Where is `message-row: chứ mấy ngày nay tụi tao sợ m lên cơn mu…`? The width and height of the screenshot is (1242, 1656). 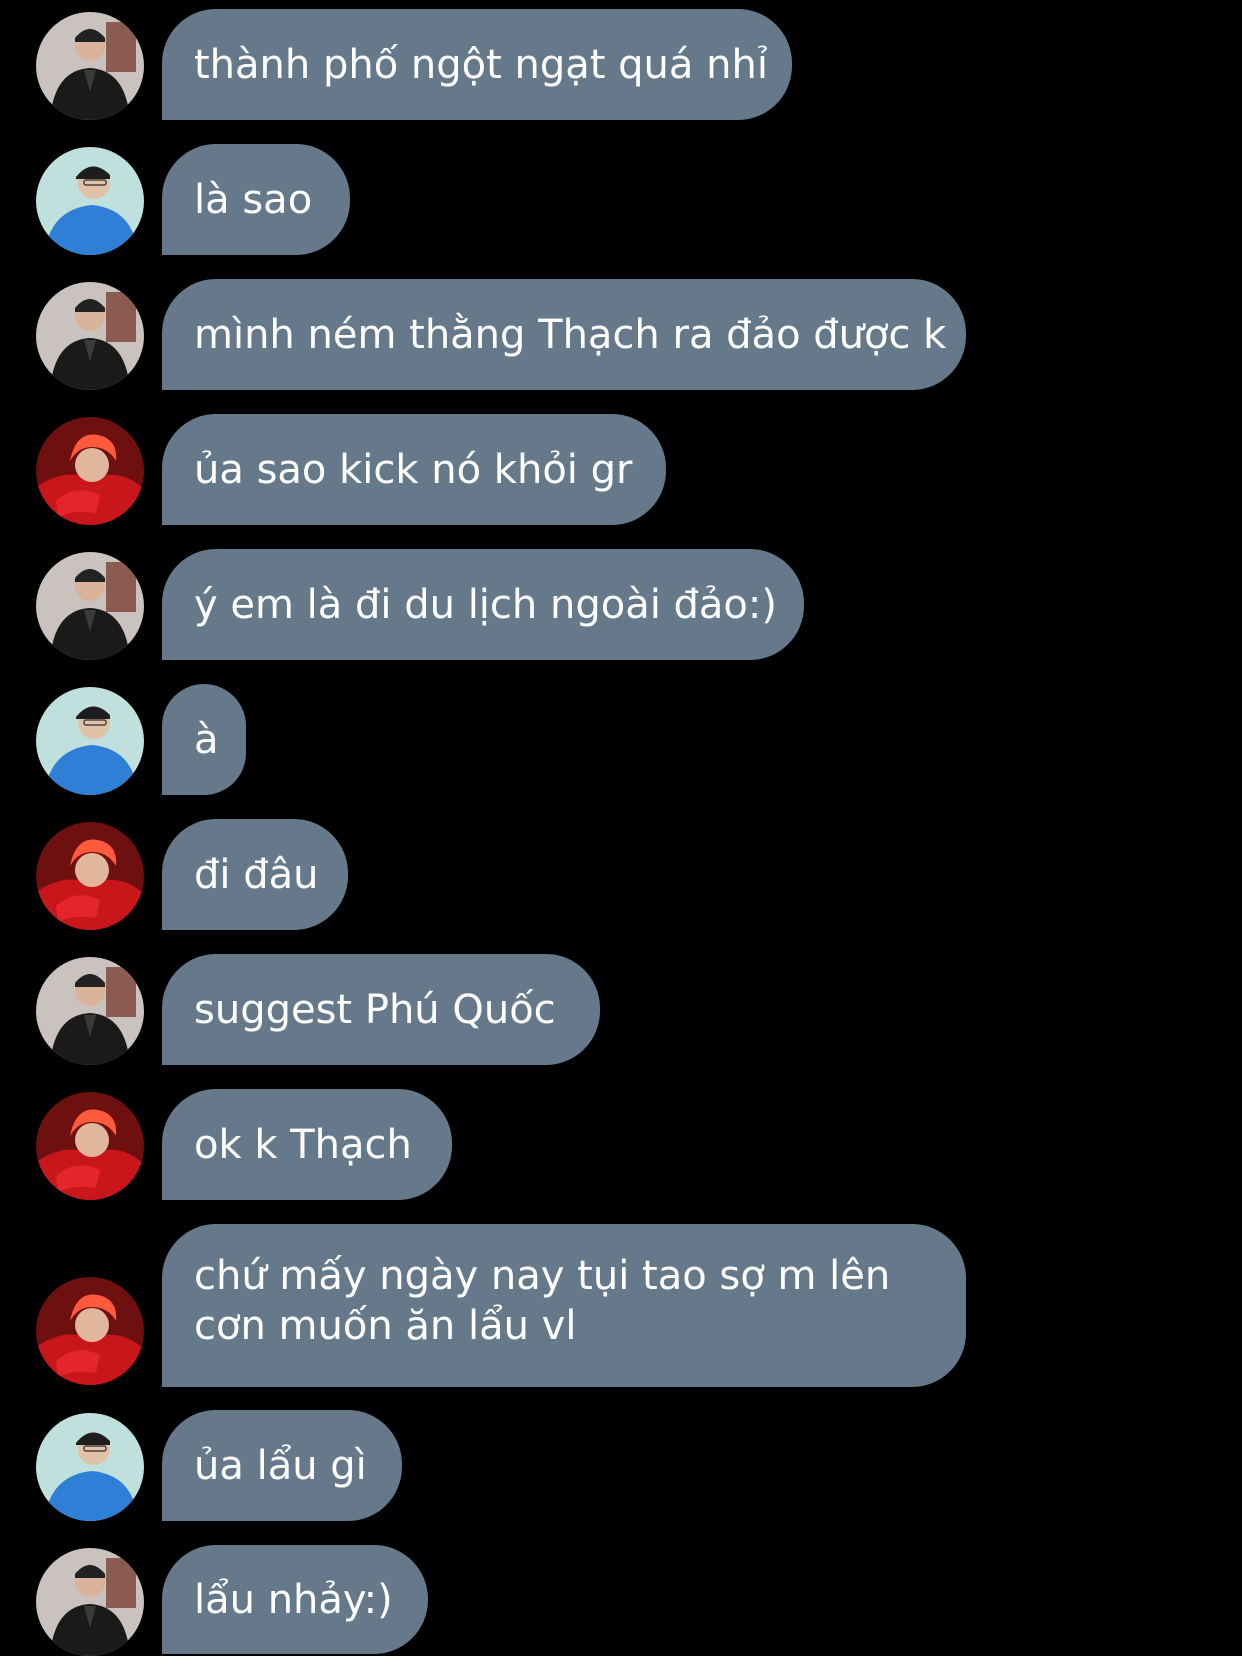 message-row: chứ mấy ngày nay tụi tao sợ m lên cơn mu… is located at coordinates (621, 1305).